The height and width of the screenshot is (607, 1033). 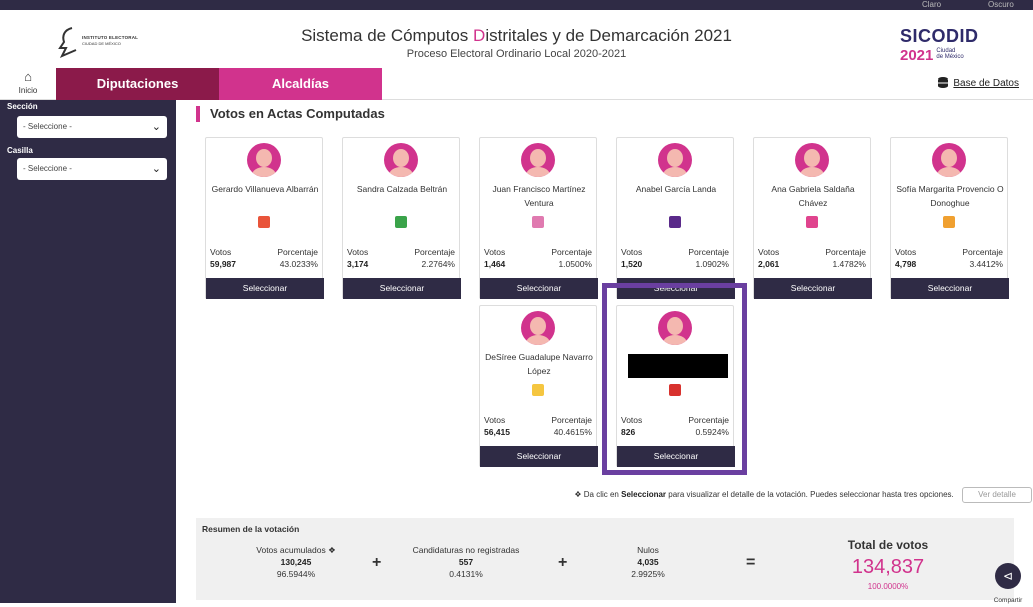 What do you see at coordinates (997, 495) in the screenshot?
I see `ver-detalle-button: Ver detalle` at bounding box center [997, 495].